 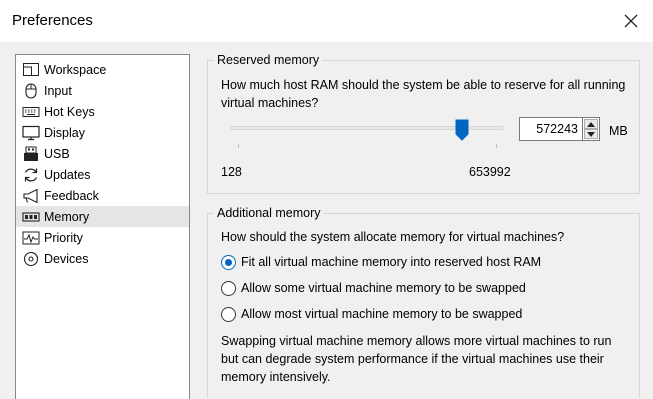 I want to click on nav-item-feedback: Feedback, so click(x=102, y=195).